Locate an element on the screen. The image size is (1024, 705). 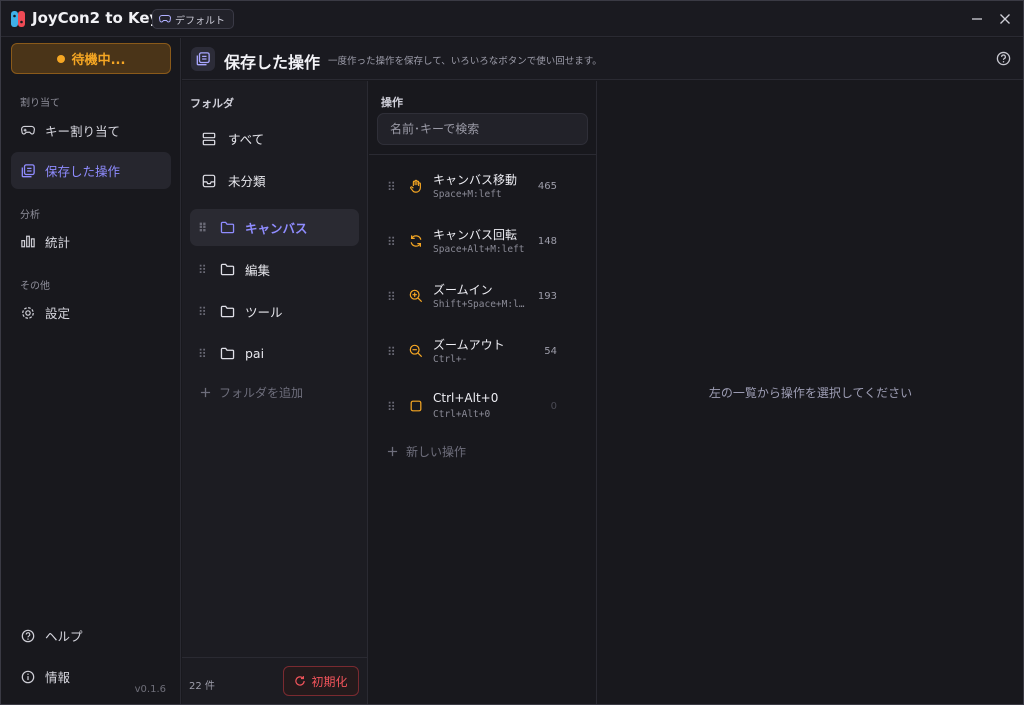
square-icon is located at coordinates (416, 406).